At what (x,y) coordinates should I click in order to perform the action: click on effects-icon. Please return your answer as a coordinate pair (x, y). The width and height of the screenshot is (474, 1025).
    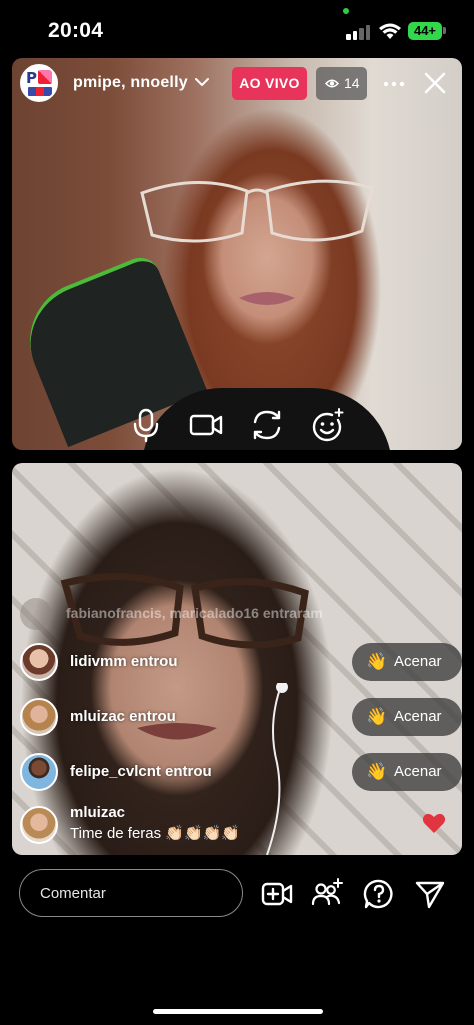
    Looking at the image, I should click on (328, 425).